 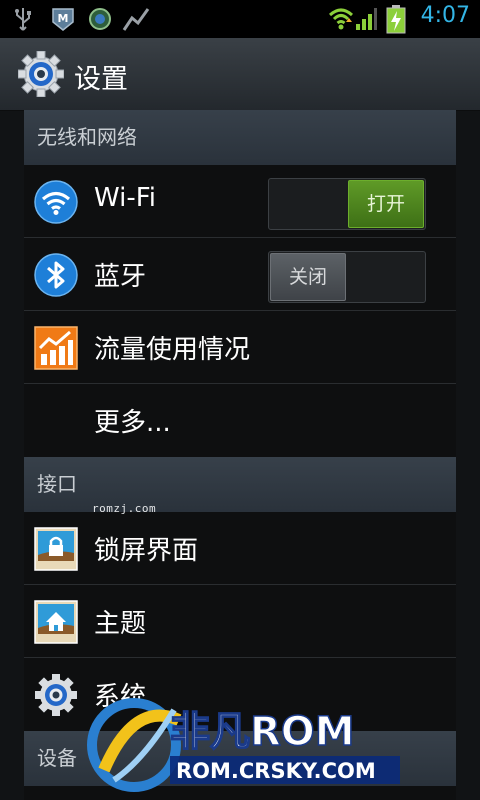 What do you see at coordinates (56, 695) in the screenshot?
I see `system-gear-icon` at bounding box center [56, 695].